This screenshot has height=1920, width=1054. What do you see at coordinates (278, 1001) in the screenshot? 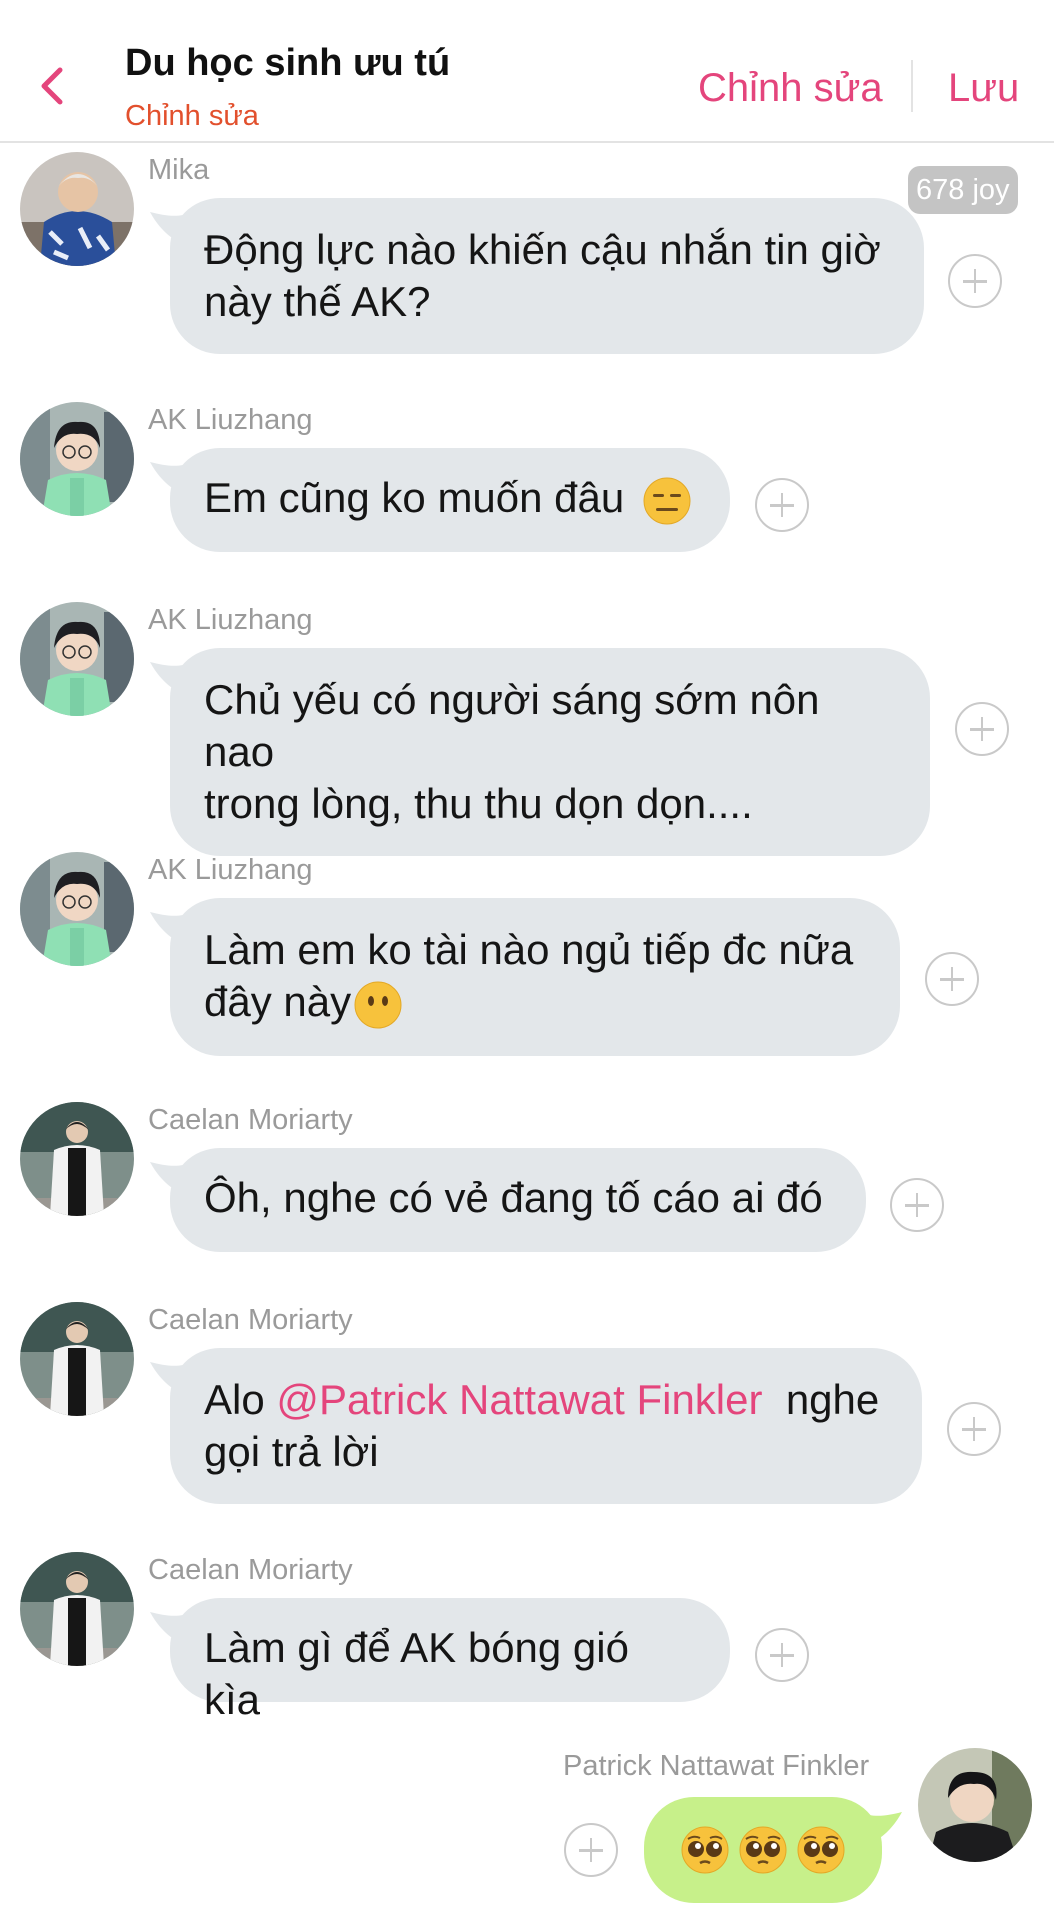
I see `message-text: đây này` at bounding box center [278, 1001].